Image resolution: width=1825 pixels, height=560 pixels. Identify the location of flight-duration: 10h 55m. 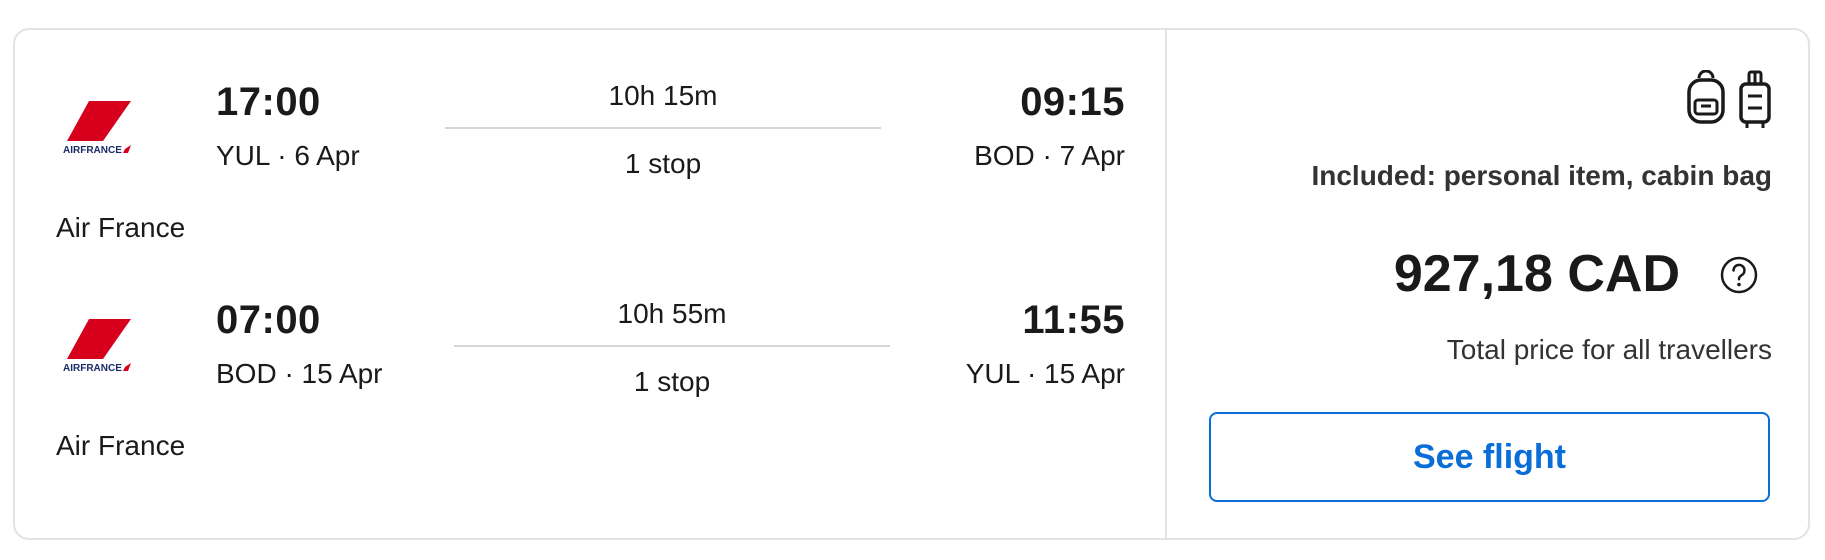
(672, 313).